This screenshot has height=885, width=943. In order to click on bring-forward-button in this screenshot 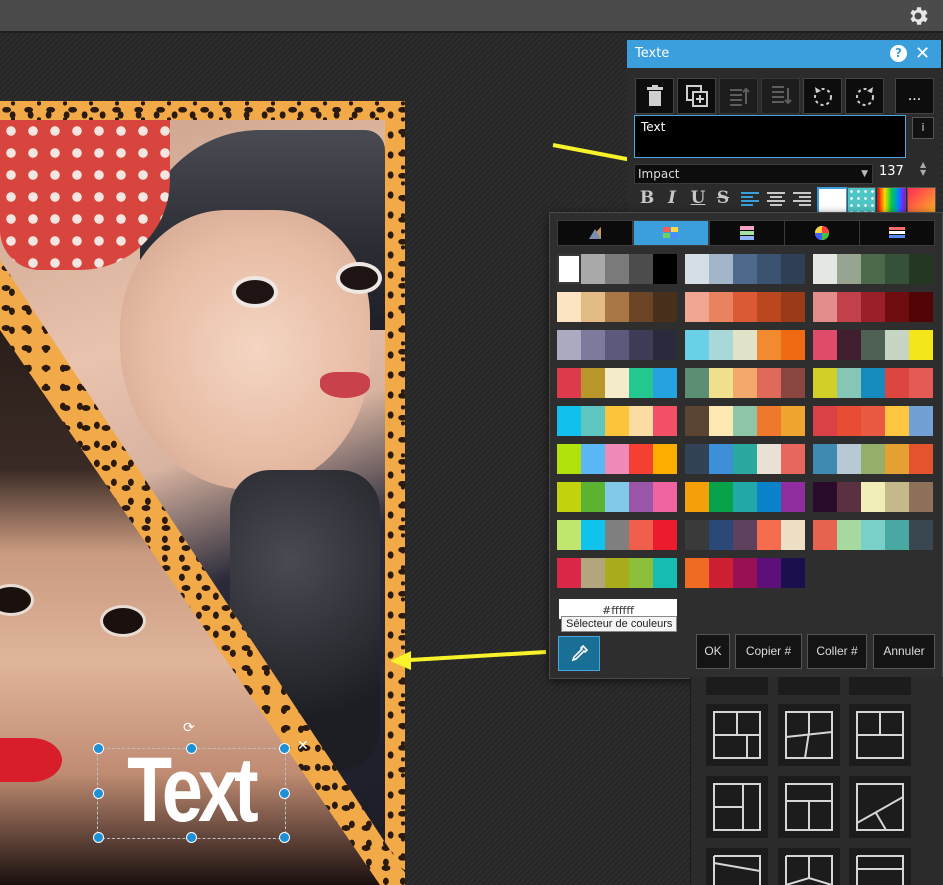, I will do `click(738, 96)`.